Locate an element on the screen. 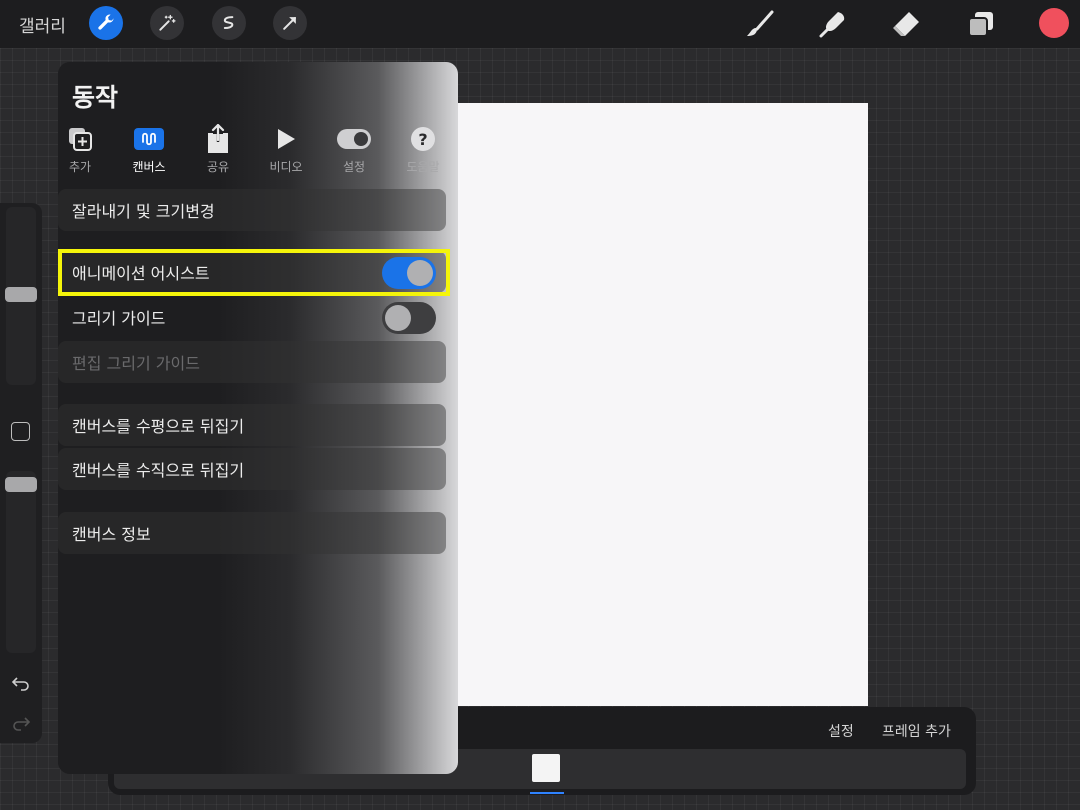 This screenshot has height=810, width=1080. flip-horizontal-item: 캔버스를 수평으로 뒤집기 is located at coordinates (252, 425).